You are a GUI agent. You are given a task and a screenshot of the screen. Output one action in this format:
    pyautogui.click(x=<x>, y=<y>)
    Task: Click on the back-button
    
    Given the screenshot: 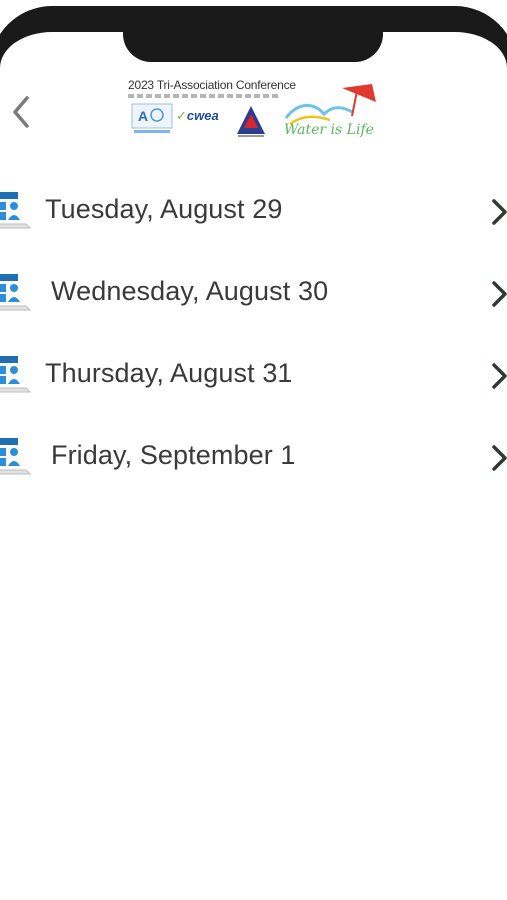 What is the action you would take?
    pyautogui.click(x=21, y=112)
    